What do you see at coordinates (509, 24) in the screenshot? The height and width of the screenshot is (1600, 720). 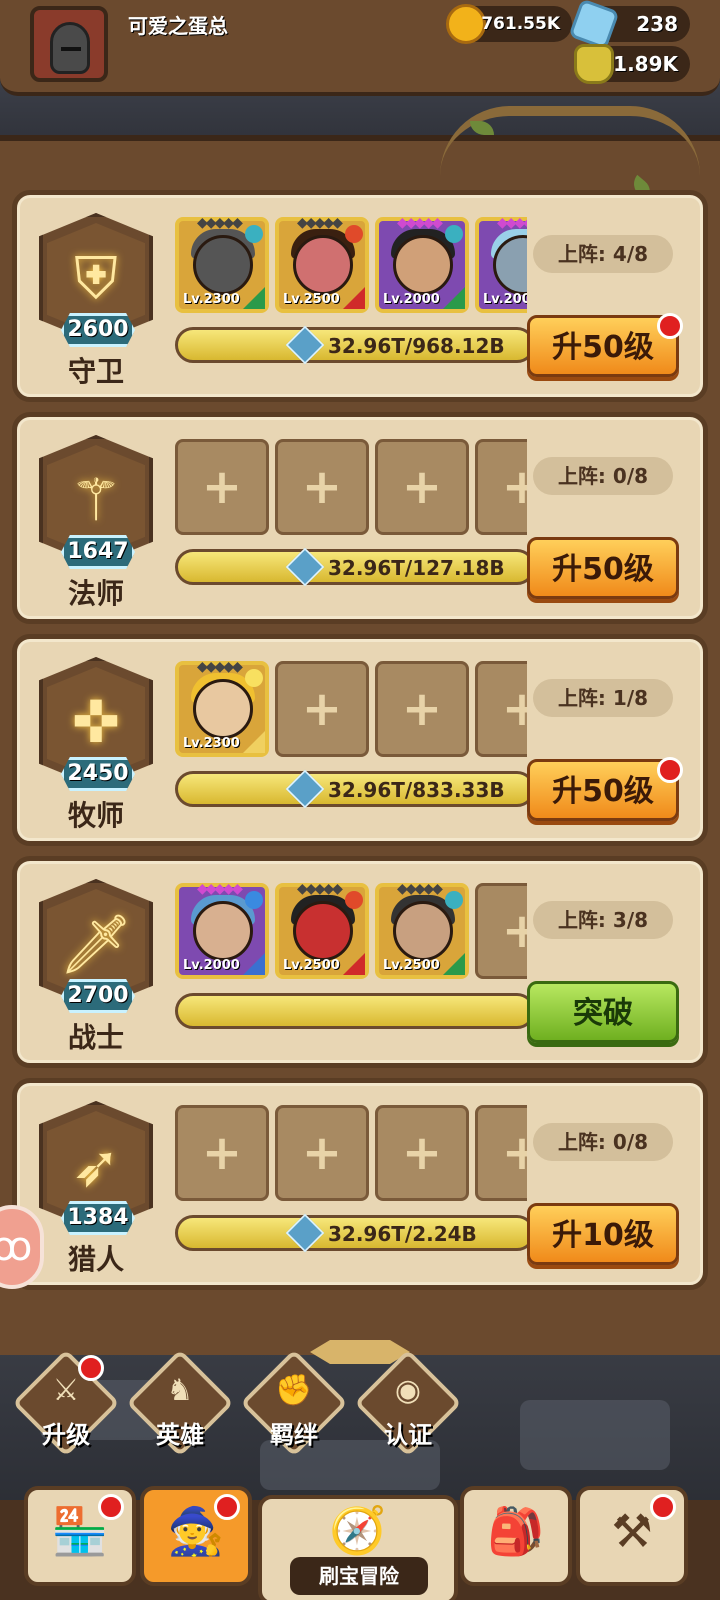 I see `gold-counter: 761.55K` at bounding box center [509, 24].